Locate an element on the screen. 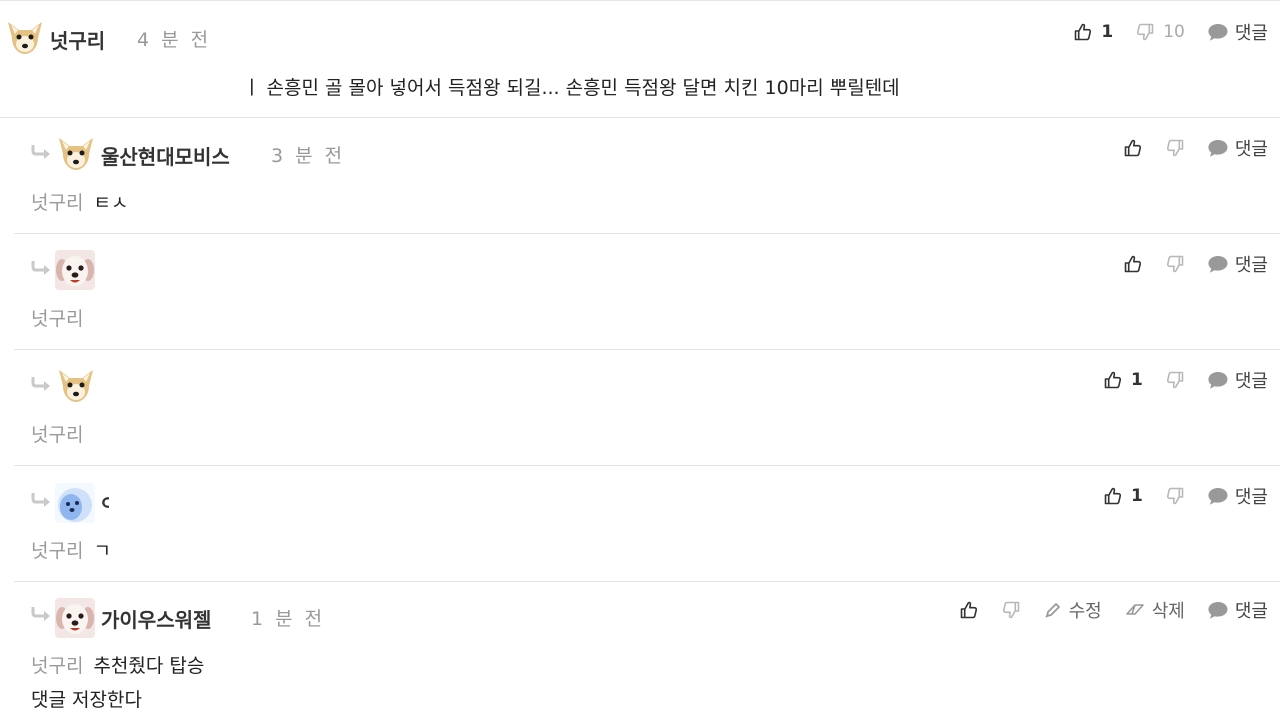 This screenshot has width=1280, height=722. comment-text: 추천줬다 탑승 is located at coordinates (149, 666).